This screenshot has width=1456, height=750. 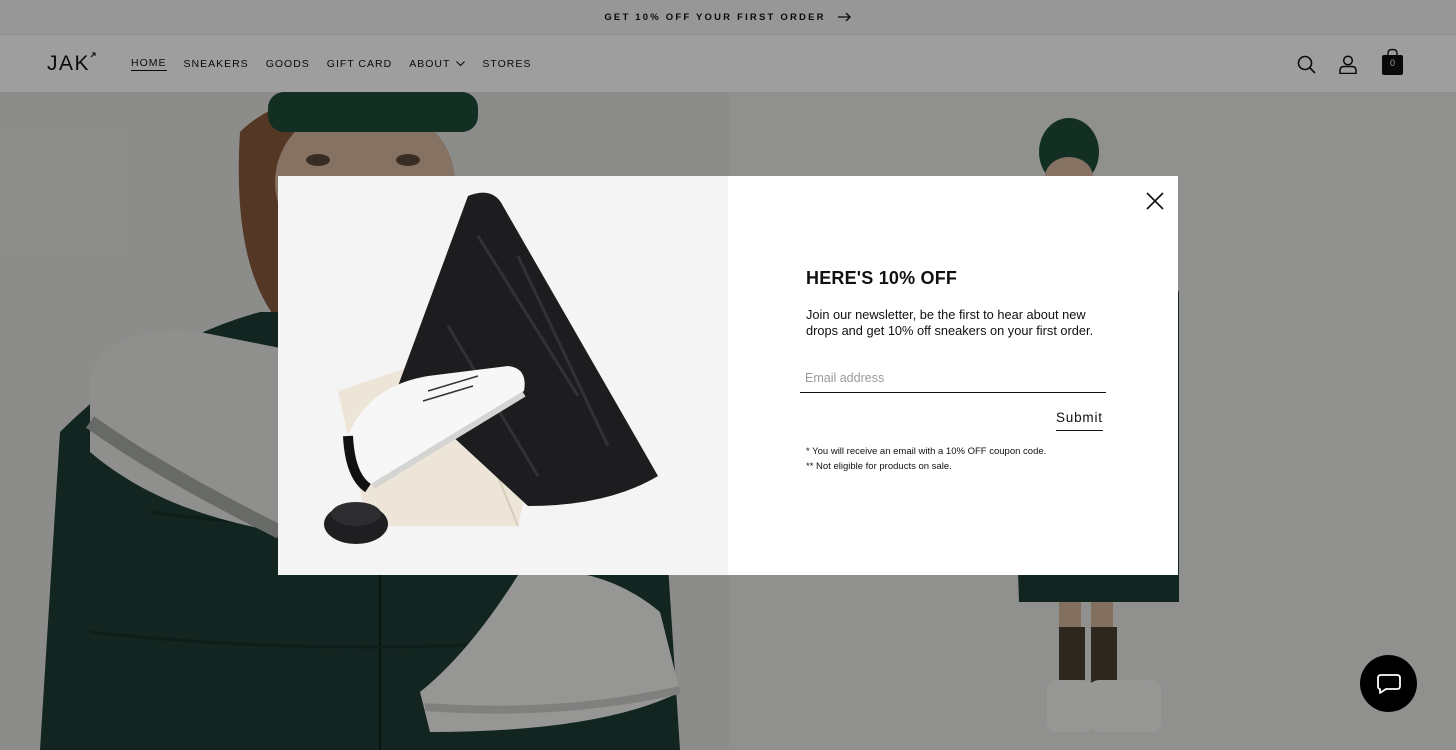 I want to click on submit-button: Submit, so click(x=1079, y=420).